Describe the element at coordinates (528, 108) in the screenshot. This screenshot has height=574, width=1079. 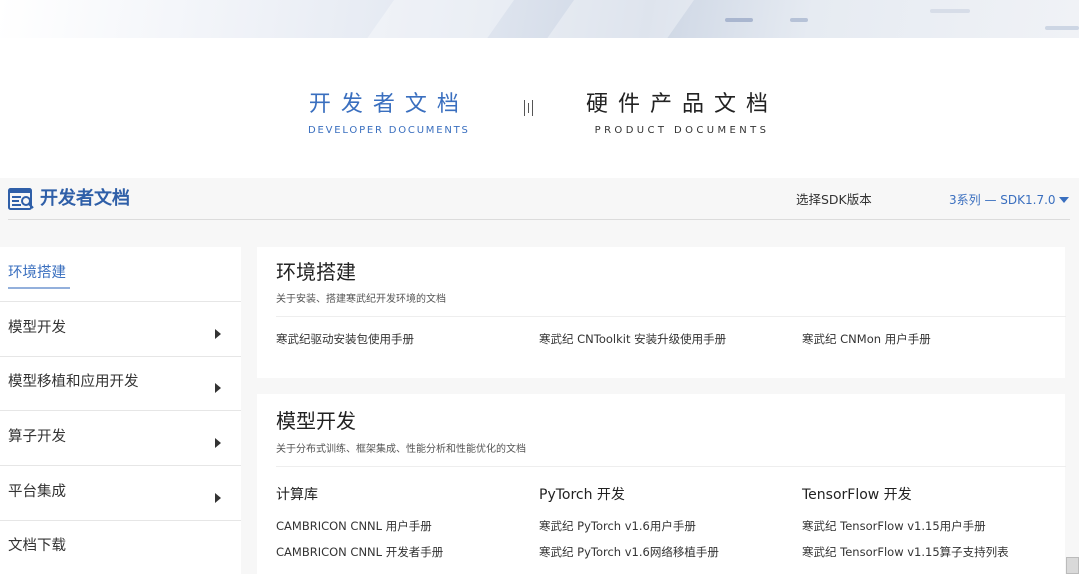
I see `divider-bars-icon` at that location.